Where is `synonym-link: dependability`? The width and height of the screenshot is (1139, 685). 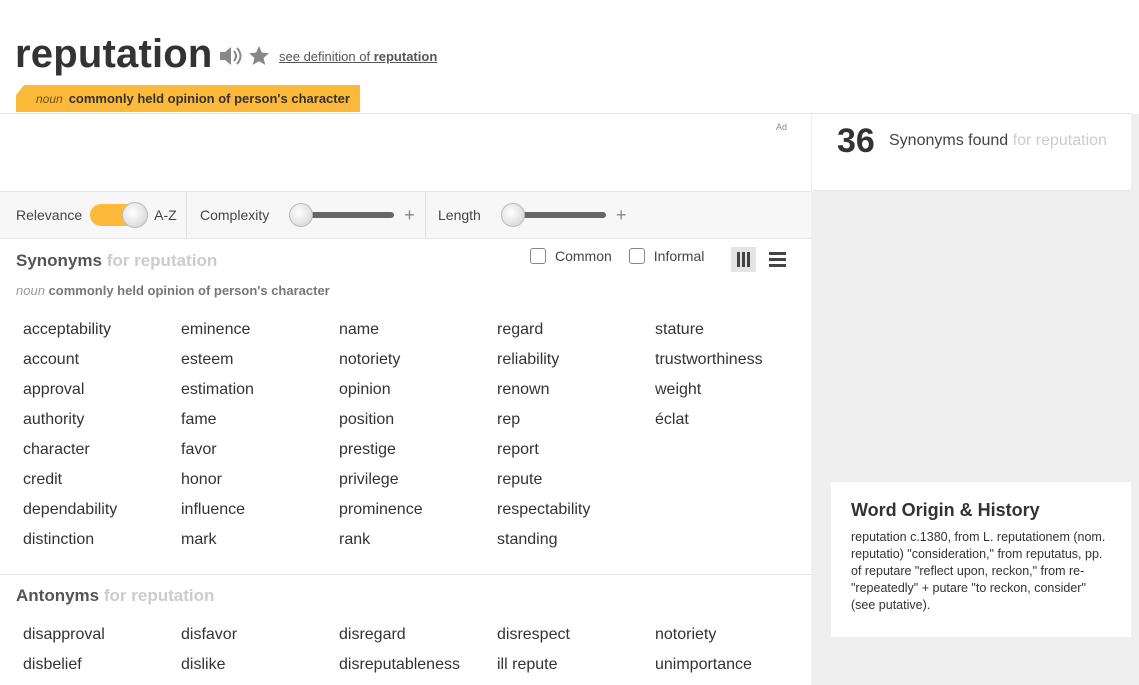 synonym-link: dependability is located at coordinates (102, 510).